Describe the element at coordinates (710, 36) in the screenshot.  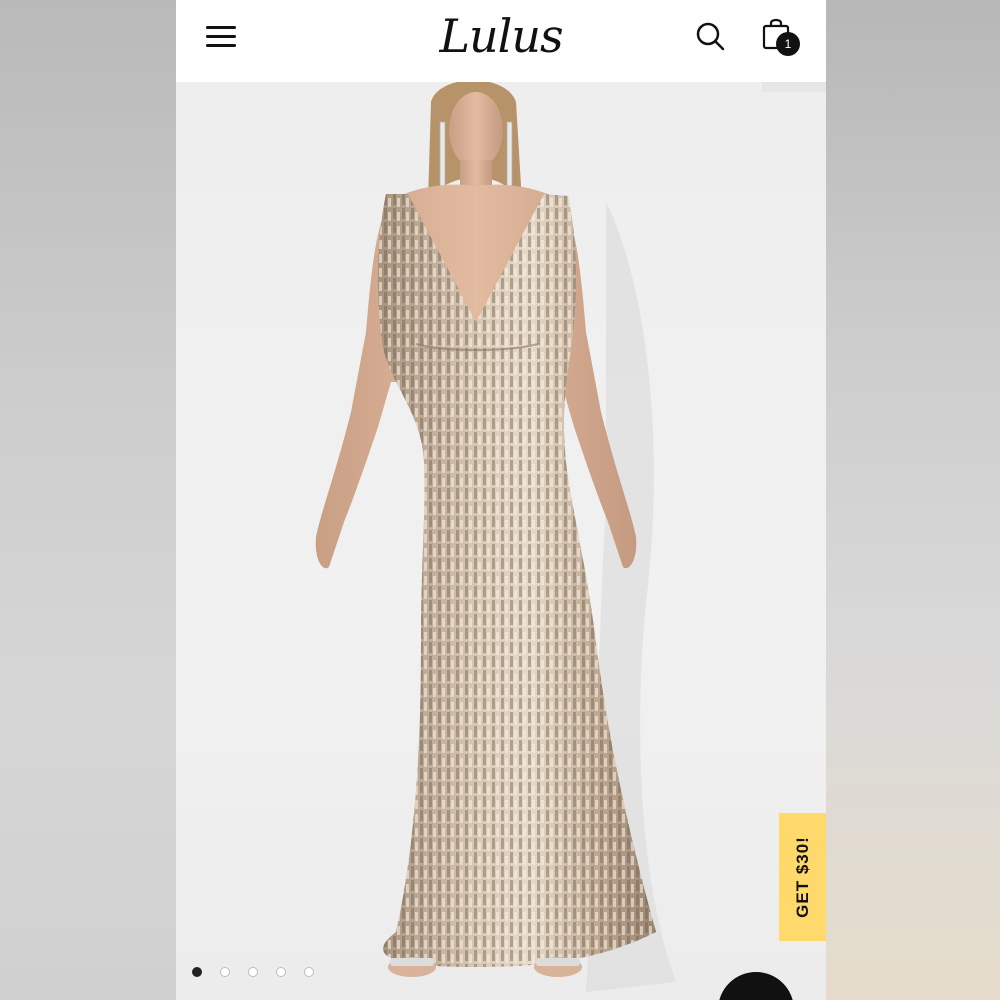
I see `search-icon` at that location.